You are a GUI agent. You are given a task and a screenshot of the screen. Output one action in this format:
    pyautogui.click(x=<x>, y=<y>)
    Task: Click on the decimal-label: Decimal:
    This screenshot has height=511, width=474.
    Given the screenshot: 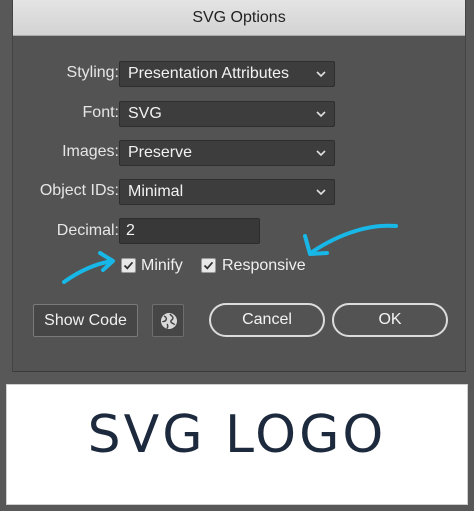 What is the action you would take?
    pyautogui.click(x=87, y=230)
    